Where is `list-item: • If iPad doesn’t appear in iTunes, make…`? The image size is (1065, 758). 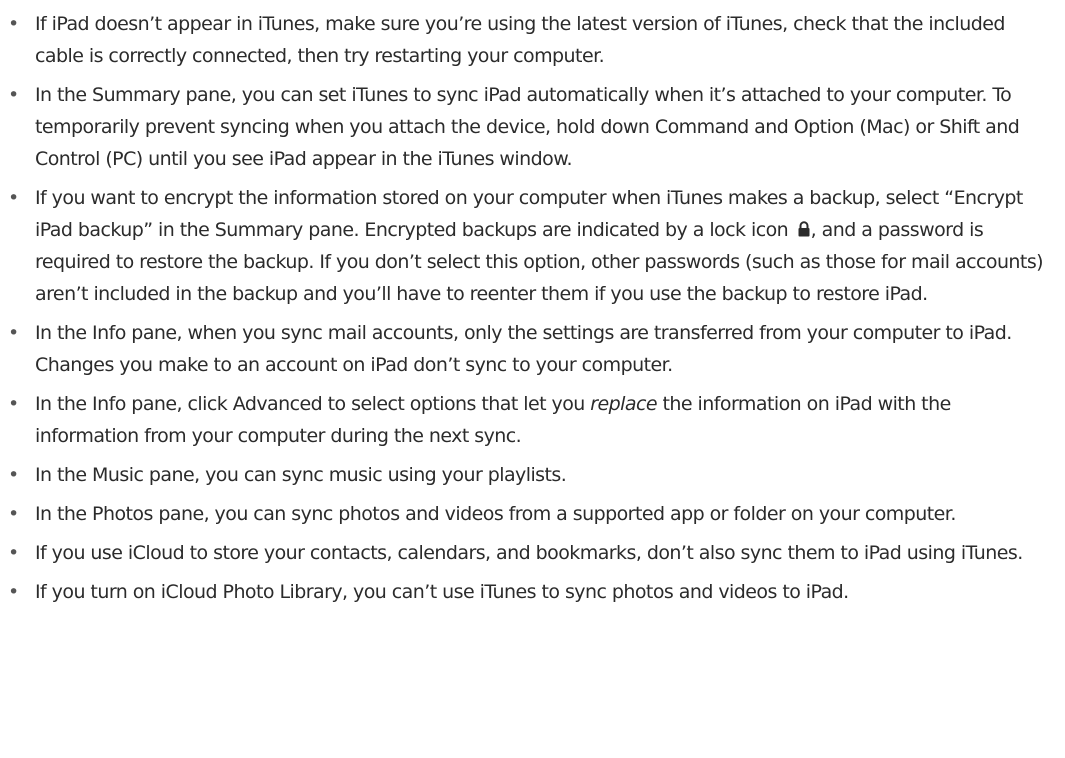 list-item: • If iPad doesn’t appear in iTunes, make… is located at coordinates (532, 40).